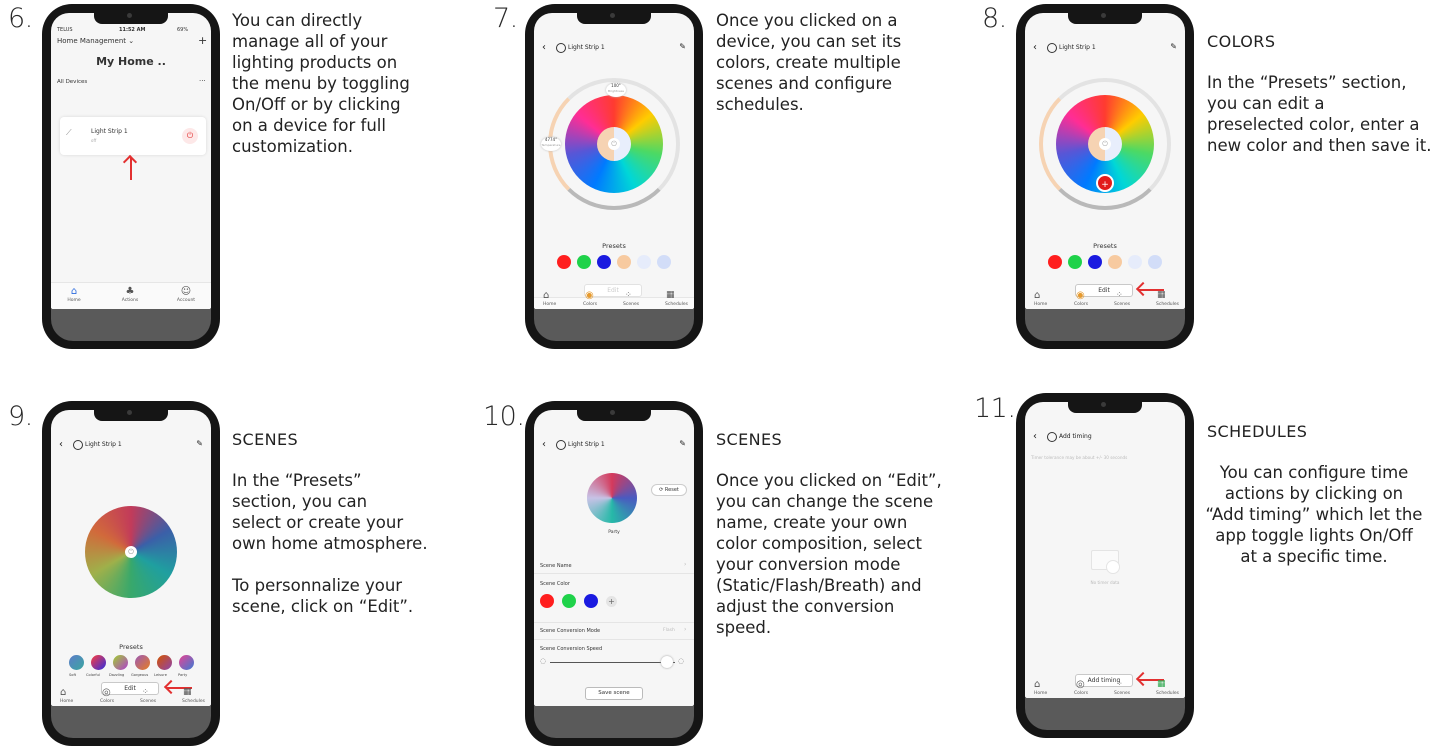  Describe the element at coordinates (669, 490) in the screenshot. I see `reset-button: ⟳ Reset` at that location.